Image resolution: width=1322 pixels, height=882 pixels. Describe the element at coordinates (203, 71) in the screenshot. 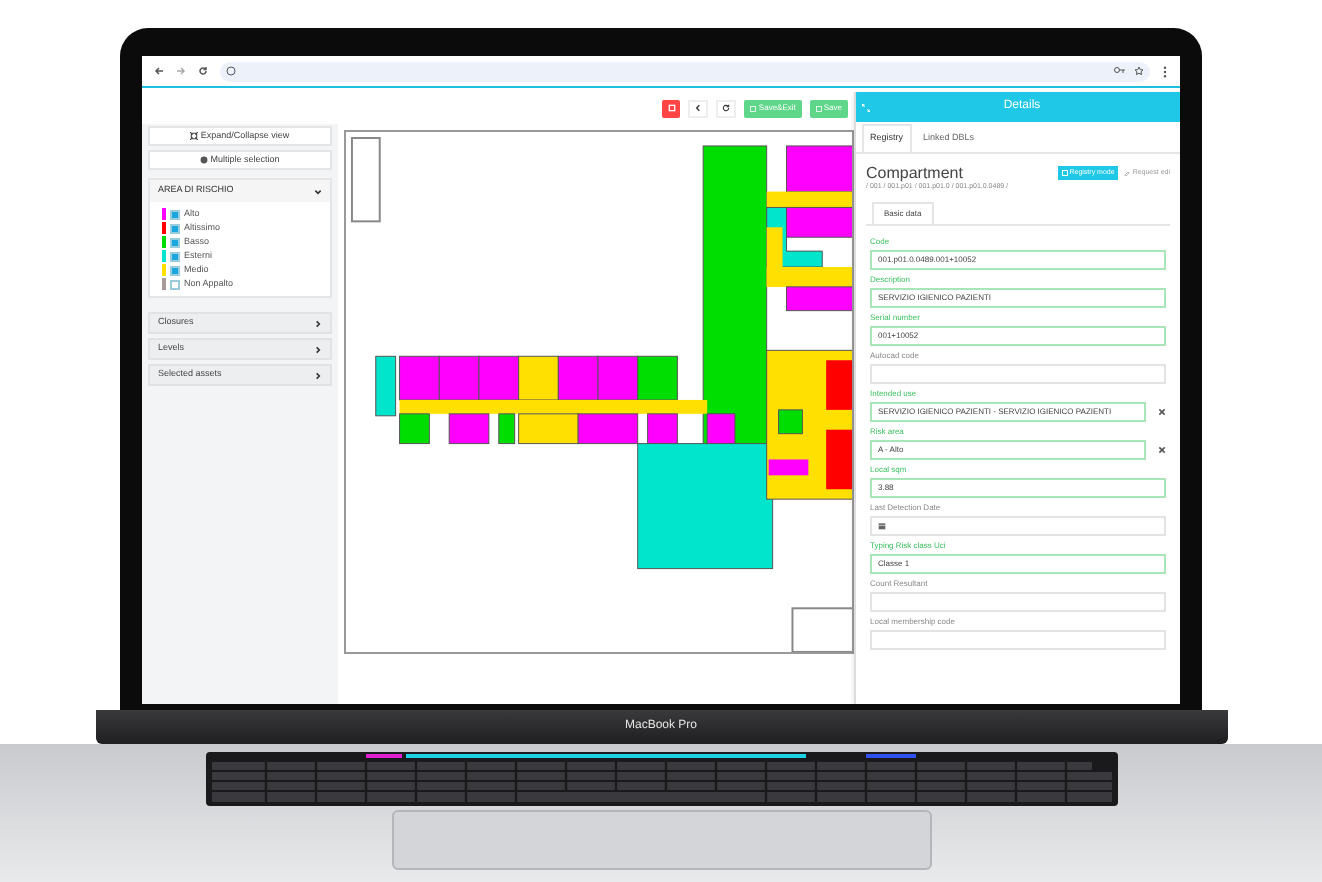

I see `reload-icon` at that location.